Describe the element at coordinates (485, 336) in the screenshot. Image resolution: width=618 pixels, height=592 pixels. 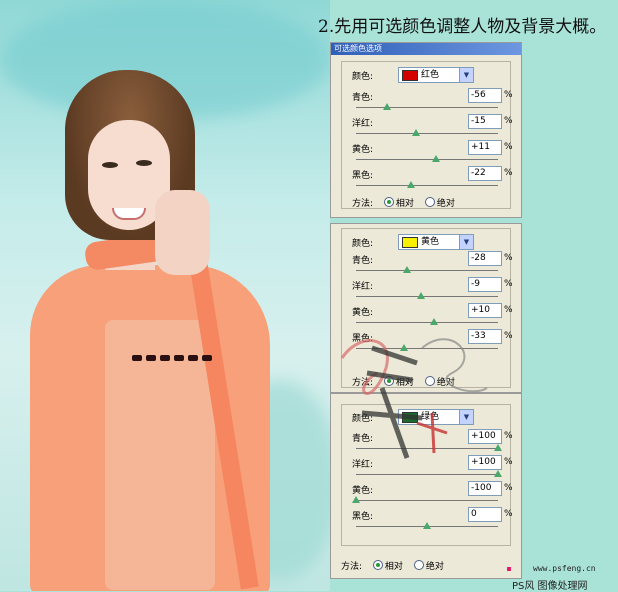
I see `slider-value-input: -33` at that location.